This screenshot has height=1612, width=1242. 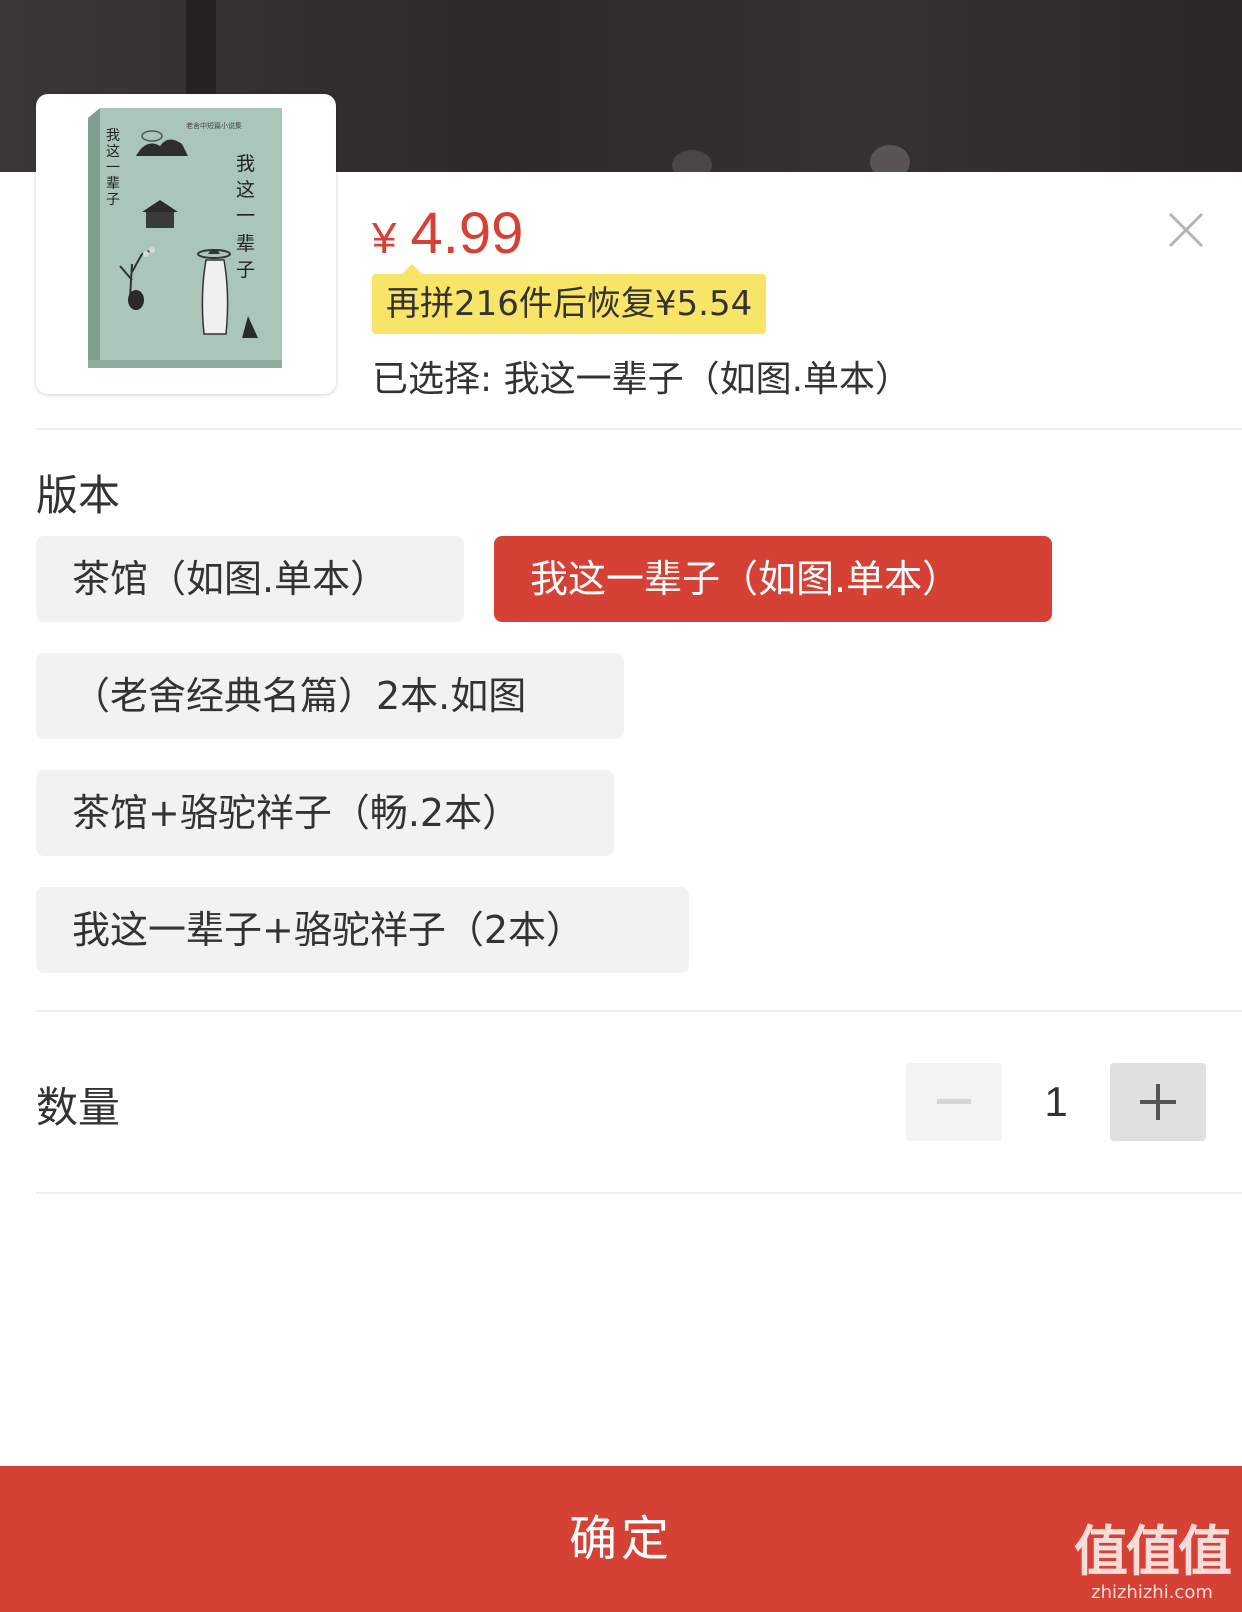 What do you see at coordinates (1152, 1592) in the screenshot?
I see `watermark-url: zhizhizhi.com` at bounding box center [1152, 1592].